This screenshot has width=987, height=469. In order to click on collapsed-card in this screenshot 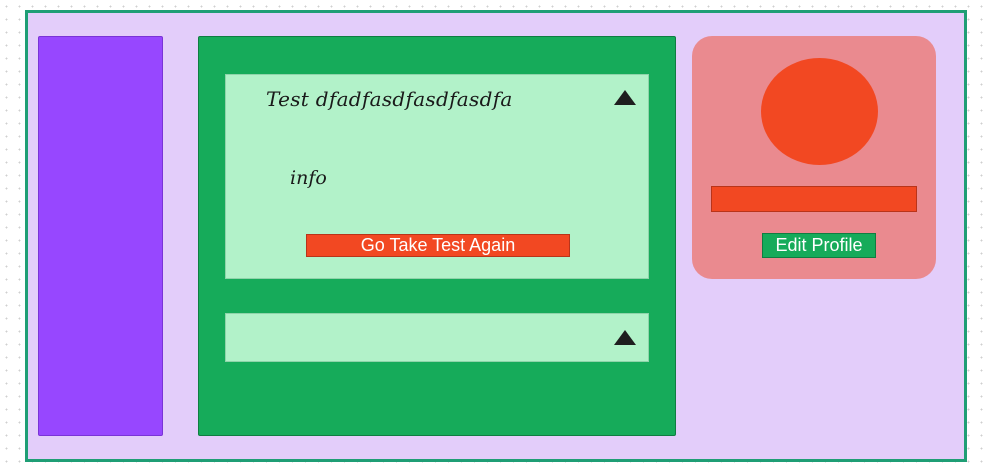, I will do `click(437, 337)`.